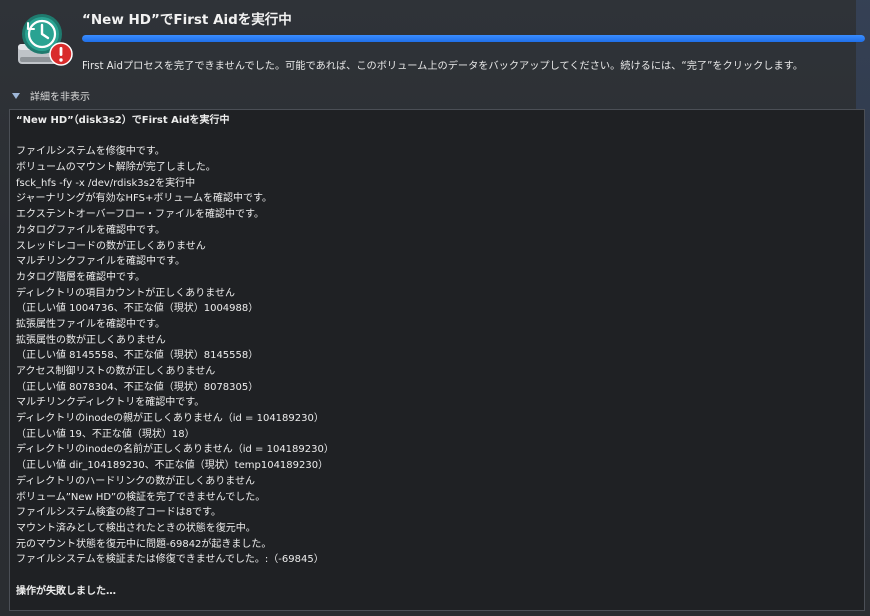  I want to click on log-line: （正しい値 19、不正な値（現状）18）, so click(105, 434).